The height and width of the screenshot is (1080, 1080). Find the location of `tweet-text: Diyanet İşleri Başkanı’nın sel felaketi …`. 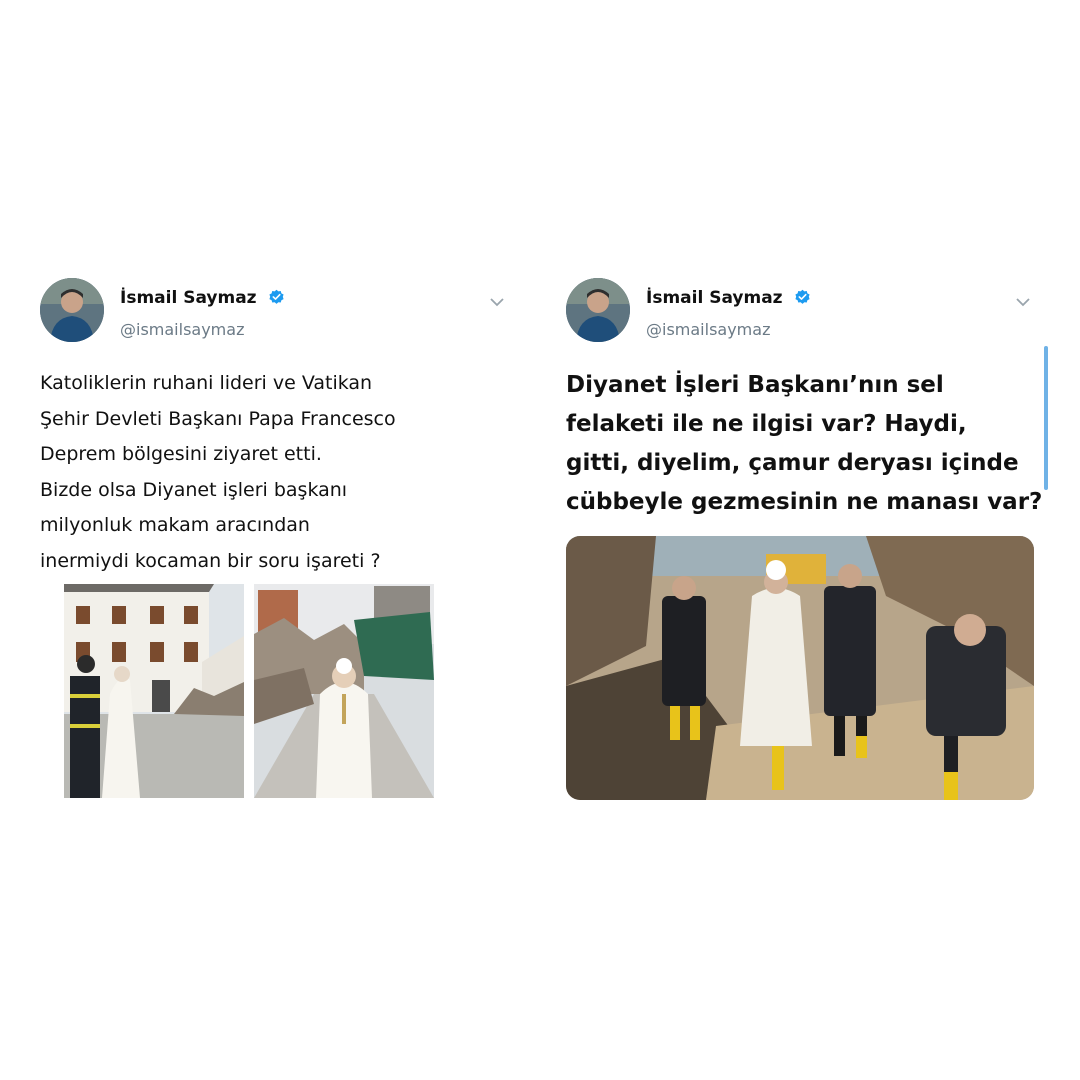

tweet-text: Diyanet İşleri Başkanı’nın sel felaketi … is located at coordinates (804, 444).